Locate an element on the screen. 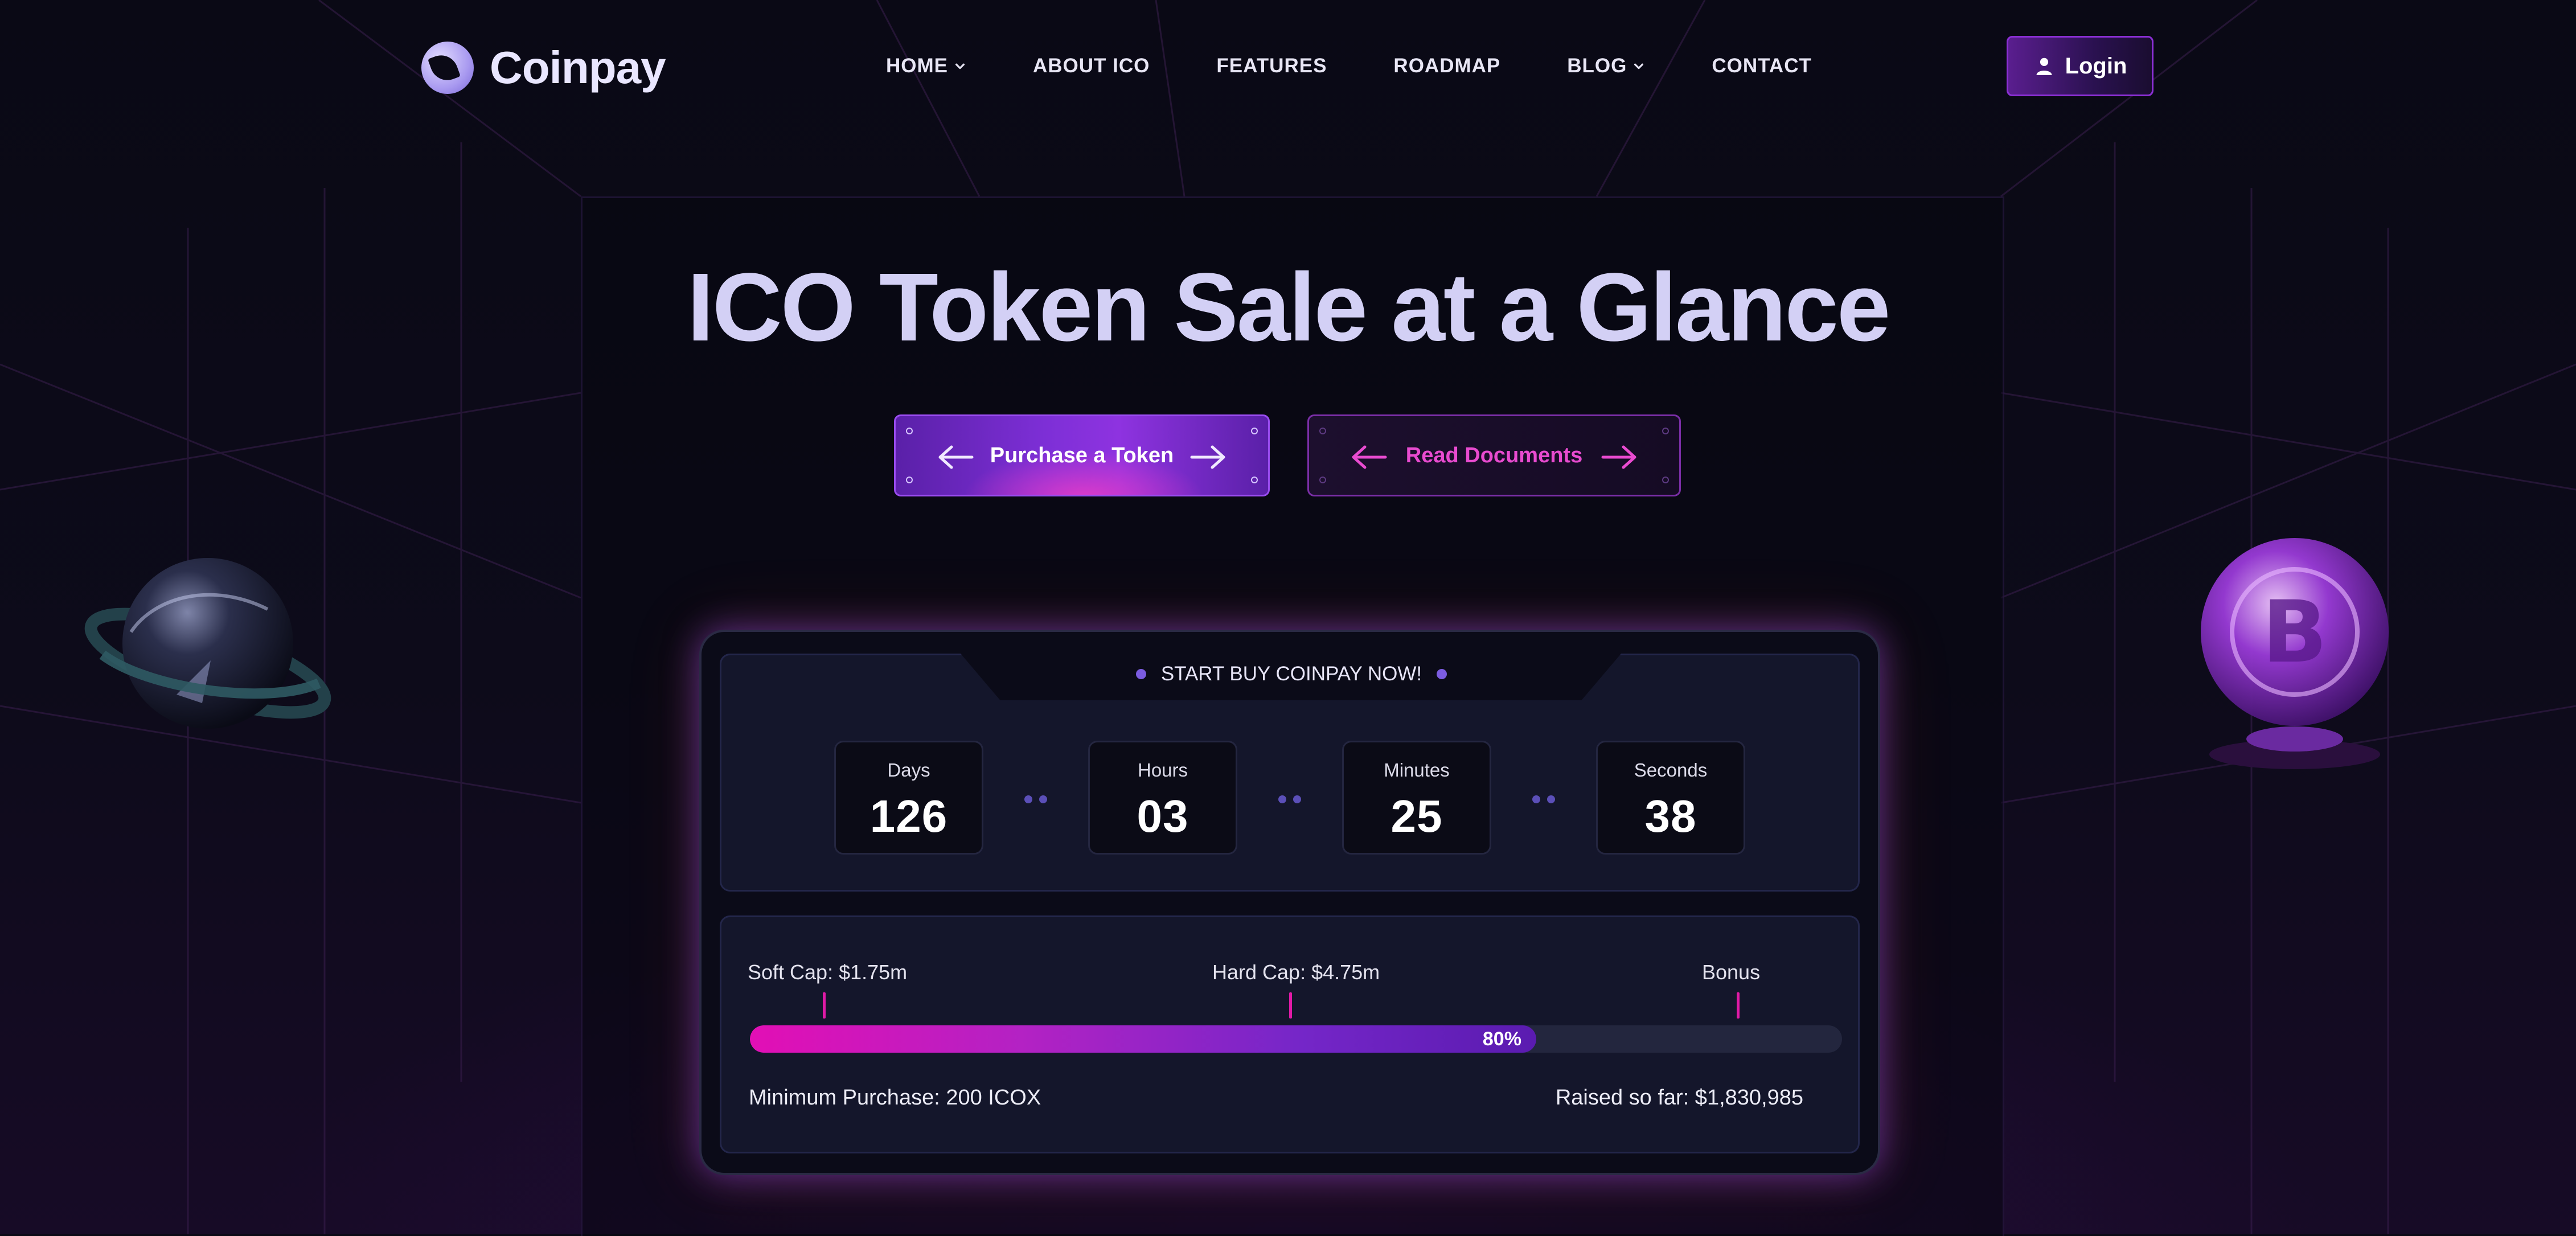 The image size is (2576, 1236). bitcoin-orb-illustration: B is located at coordinates (2295, 653).